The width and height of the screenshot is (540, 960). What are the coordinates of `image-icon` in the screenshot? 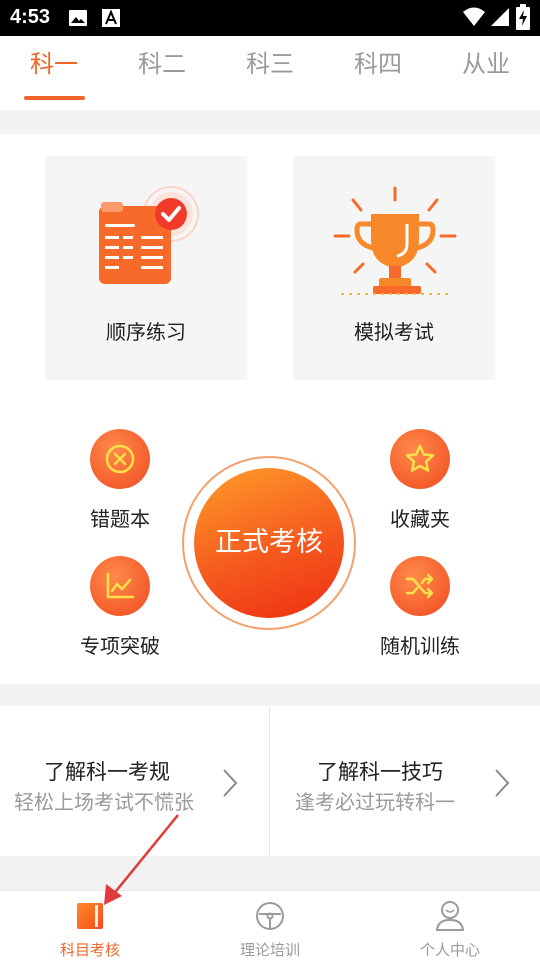 It's located at (78, 18).